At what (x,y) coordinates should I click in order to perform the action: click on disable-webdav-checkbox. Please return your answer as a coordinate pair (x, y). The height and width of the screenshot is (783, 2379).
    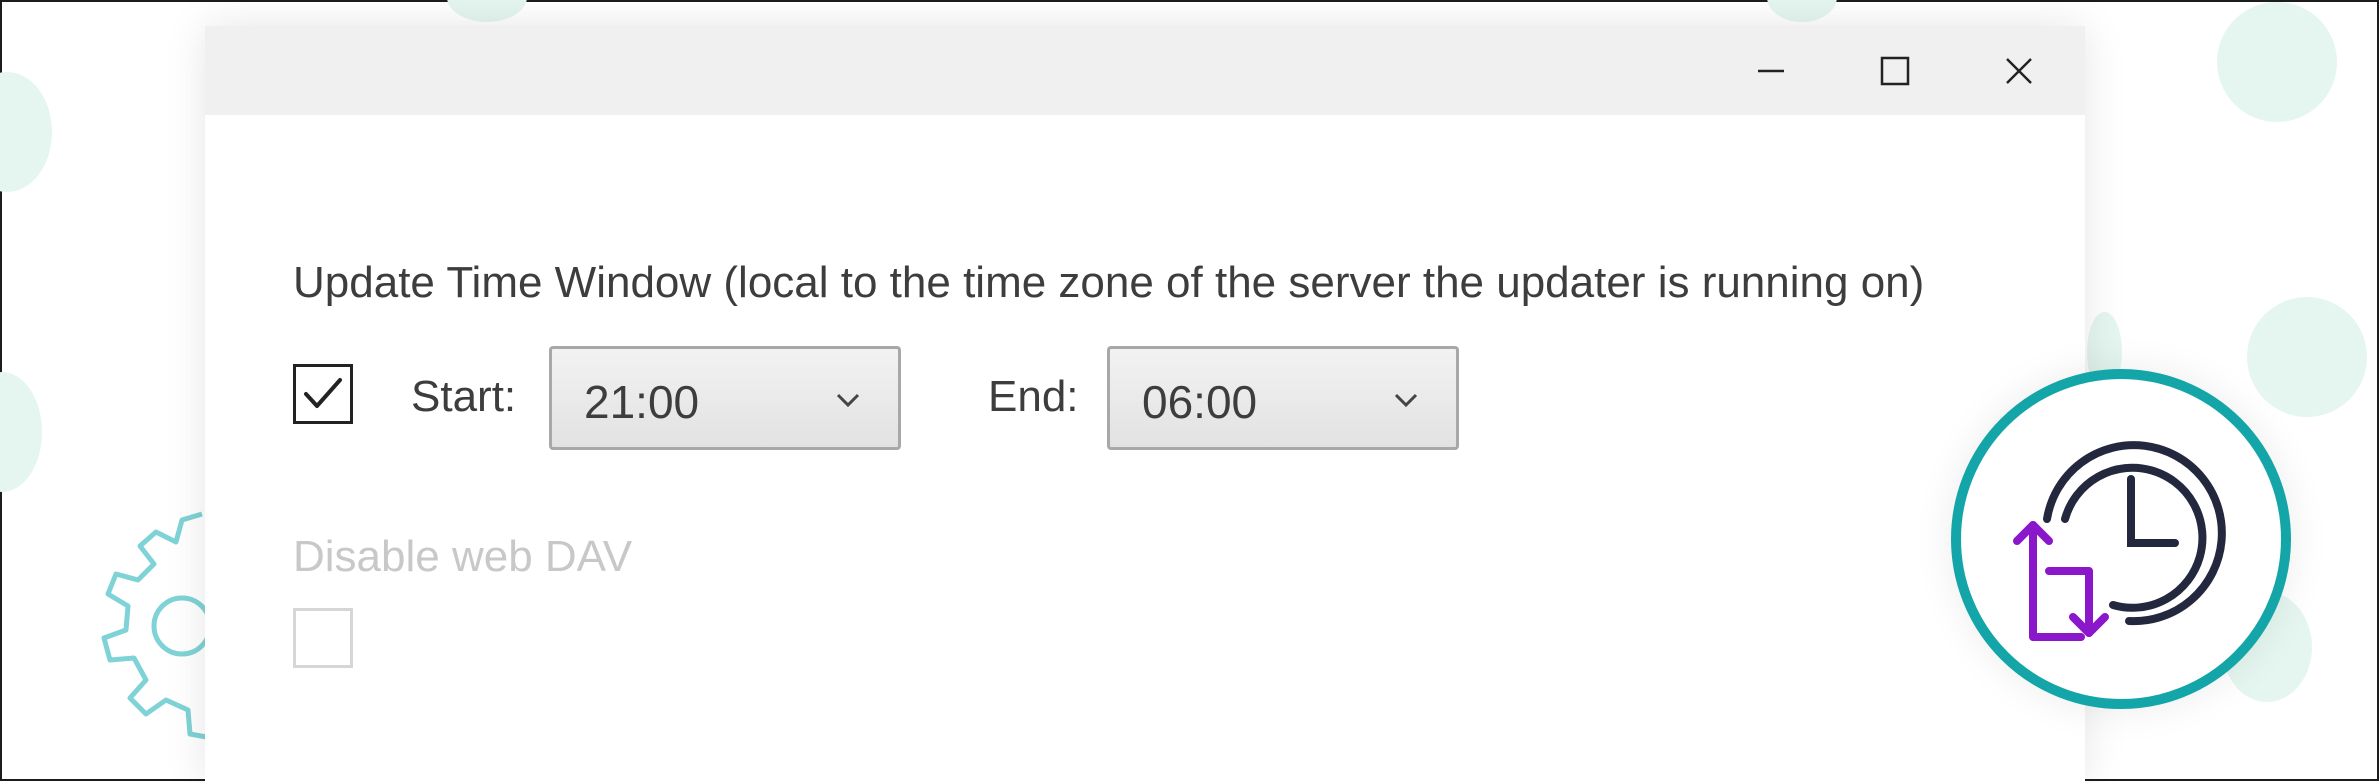
    Looking at the image, I should click on (323, 638).